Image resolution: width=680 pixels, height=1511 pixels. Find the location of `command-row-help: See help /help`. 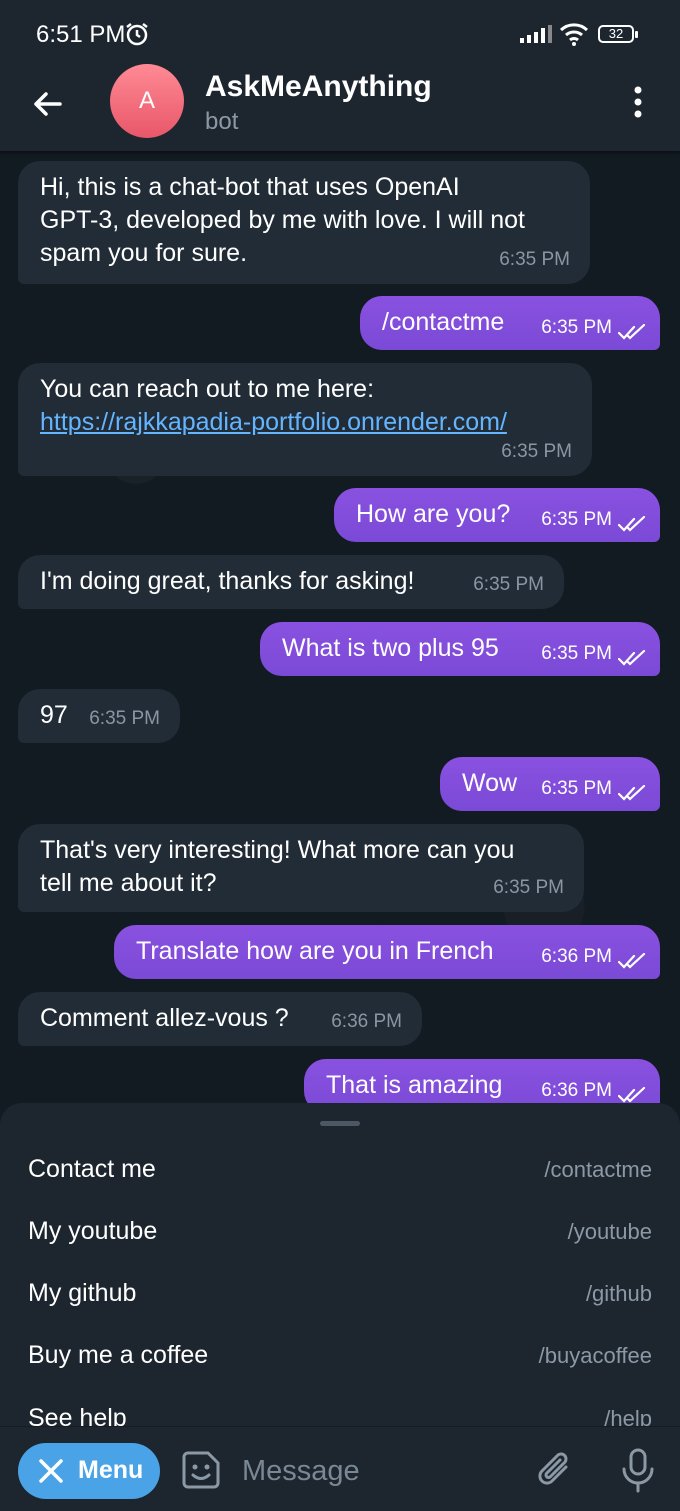

command-row-help: See help /help is located at coordinates (340, 1408).